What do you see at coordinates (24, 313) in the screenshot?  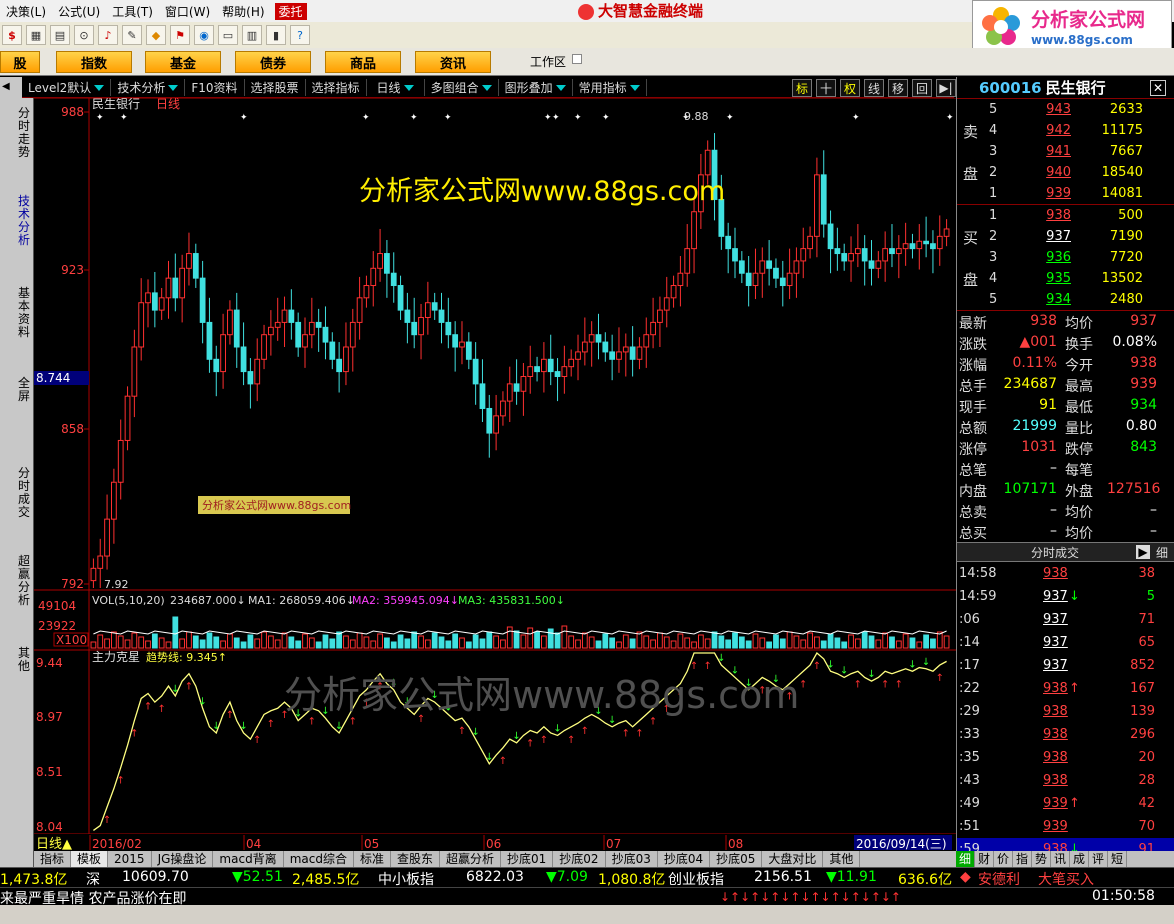 I see `sidebar-tab-fundamentals: 基本资料` at bounding box center [24, 313].